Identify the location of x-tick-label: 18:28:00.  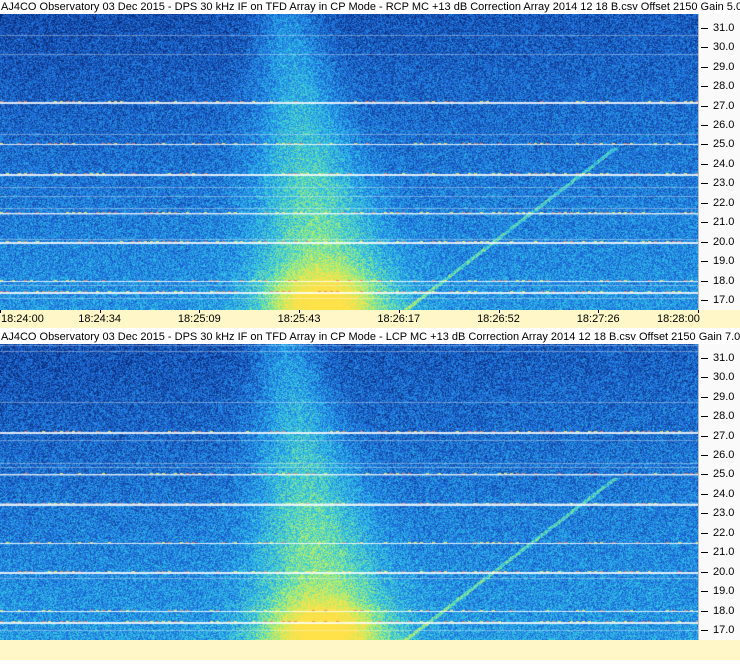
(678, 319).